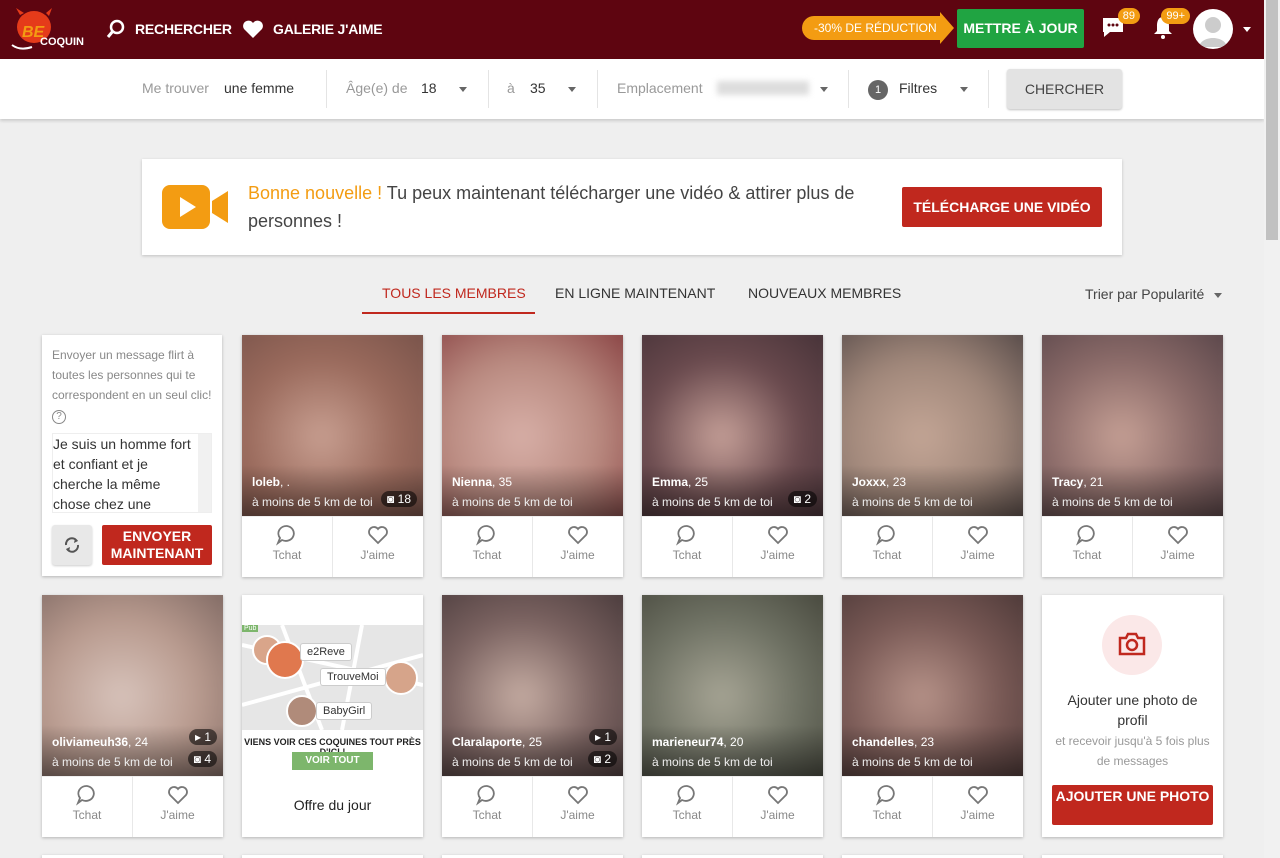 The width and height of the screenshot is (1280, 858). Describe the element at coordinates (602, 737) in the screenshot. I see `video-count-badge: ▸ 1` at that location.